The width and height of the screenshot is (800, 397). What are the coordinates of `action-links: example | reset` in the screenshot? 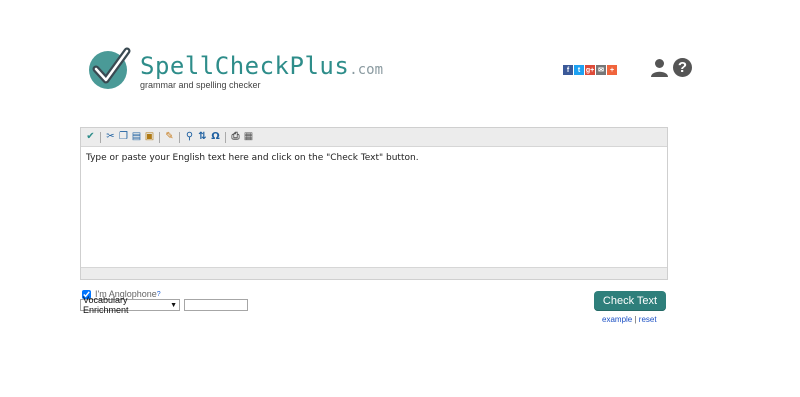 It's located at (629, 319).